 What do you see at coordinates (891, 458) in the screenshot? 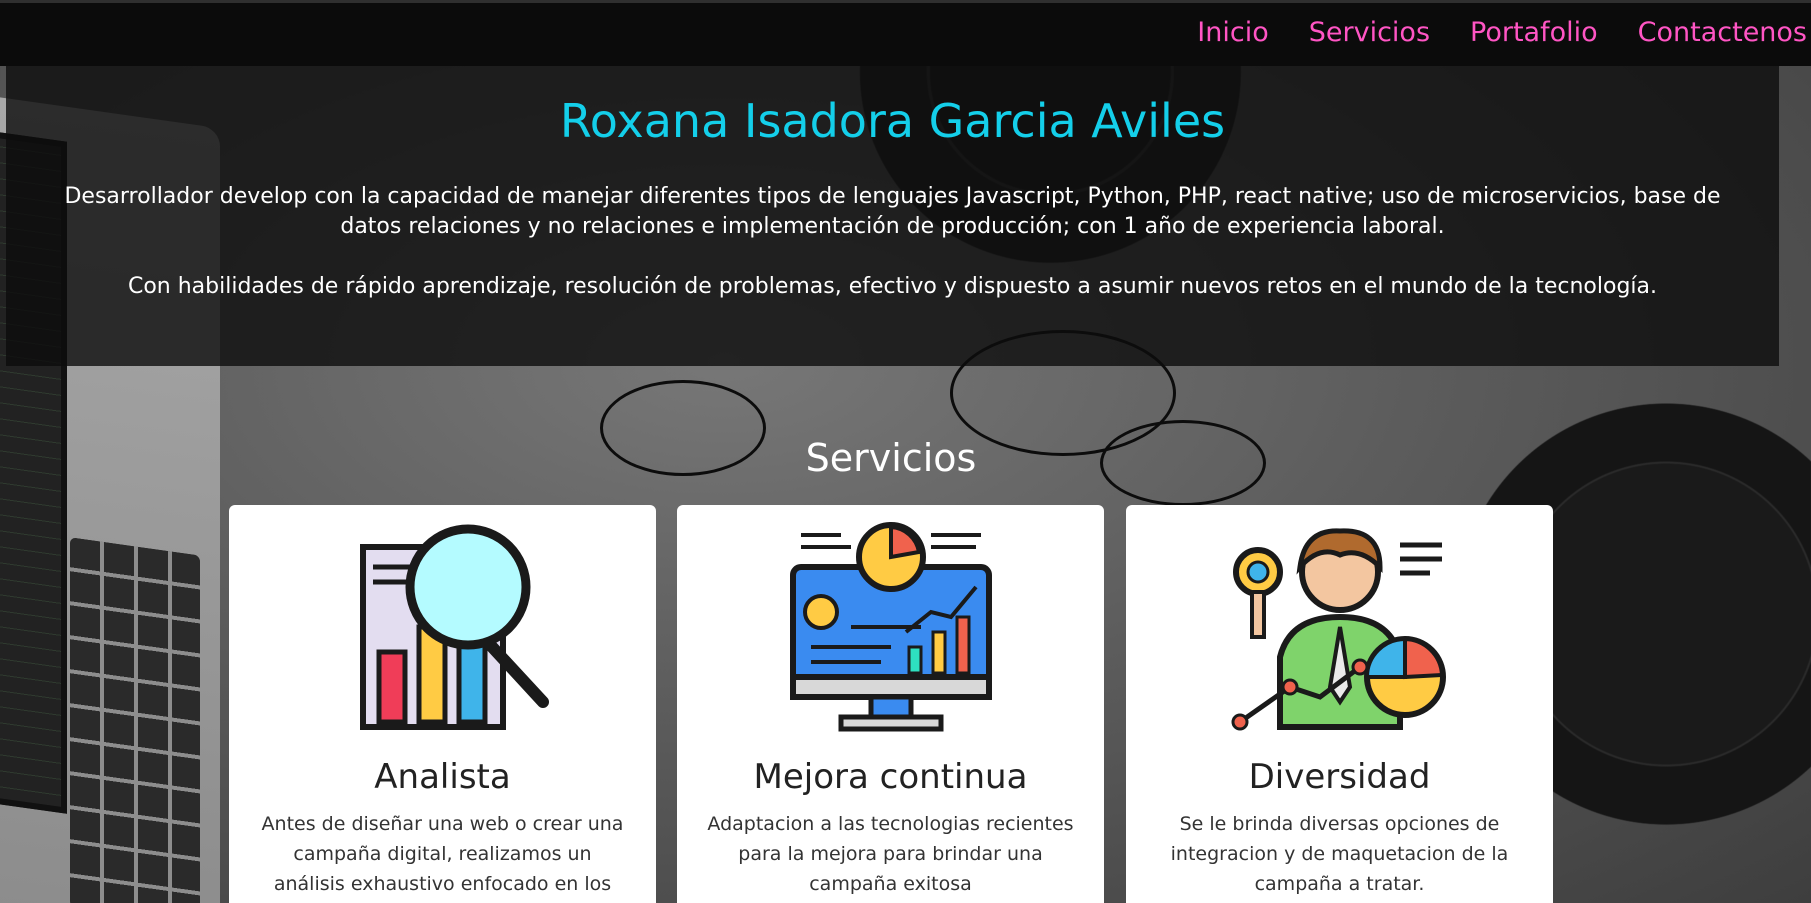
I see `services-title: Servicios` at bounding box center [891, 458].